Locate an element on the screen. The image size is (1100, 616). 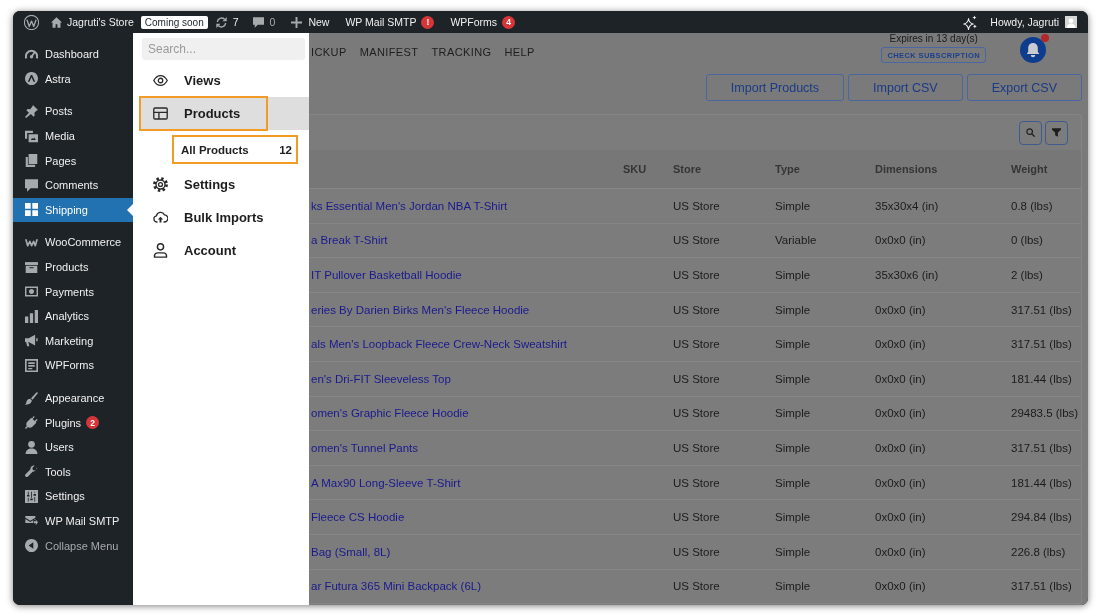
sidebar-item: Dashboard is located at coordinates (73, 54).